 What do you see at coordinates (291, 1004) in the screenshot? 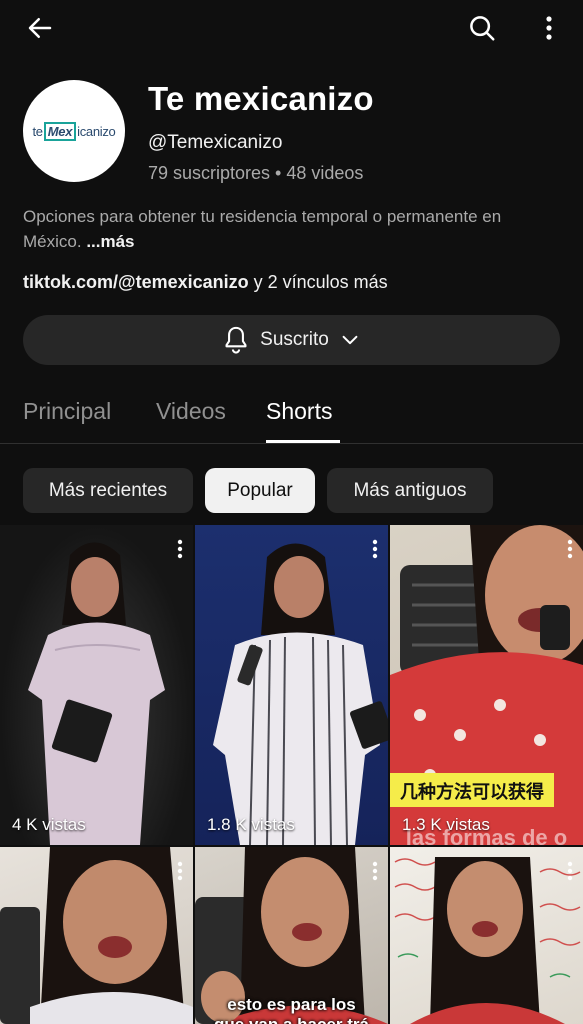
I see `short-overlay-text: esto es para los` at bounding box center [291, 1004].